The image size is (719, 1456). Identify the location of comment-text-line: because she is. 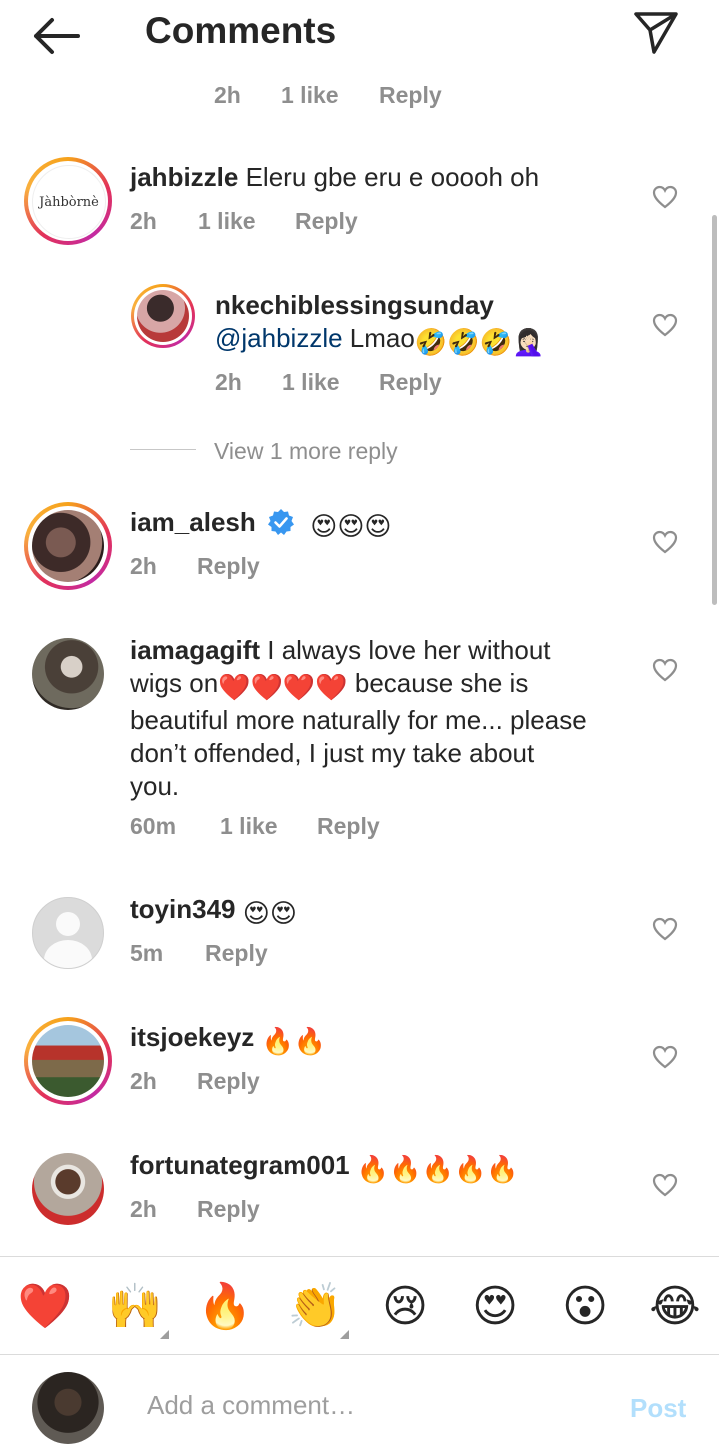
(441, 683).